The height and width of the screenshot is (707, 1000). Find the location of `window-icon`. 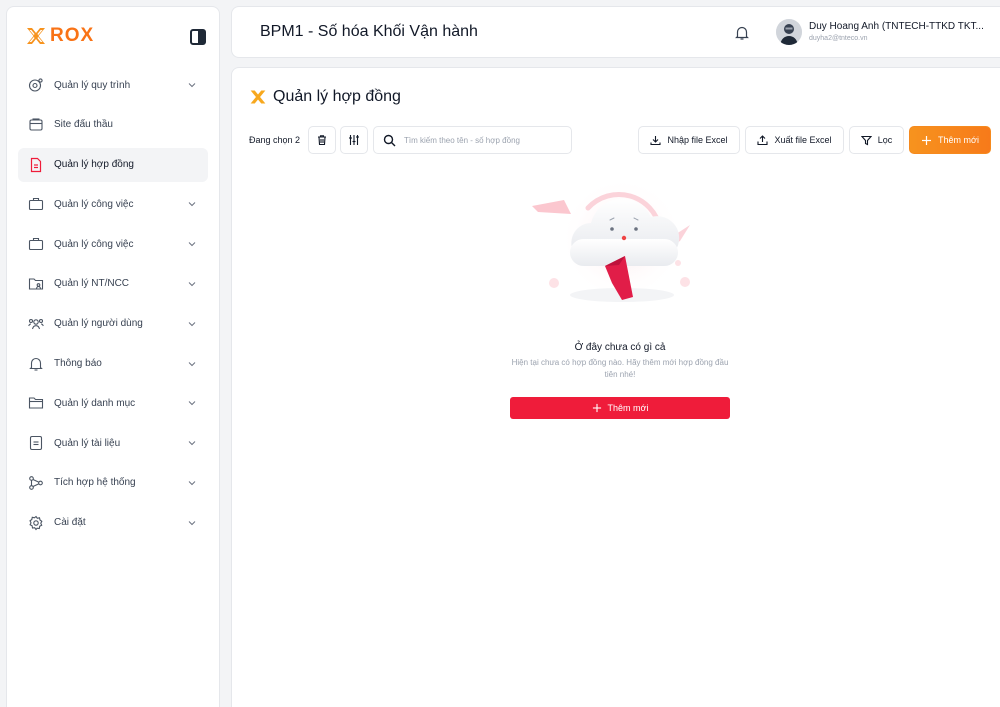

window-icon is located at coordinates (36, 125).